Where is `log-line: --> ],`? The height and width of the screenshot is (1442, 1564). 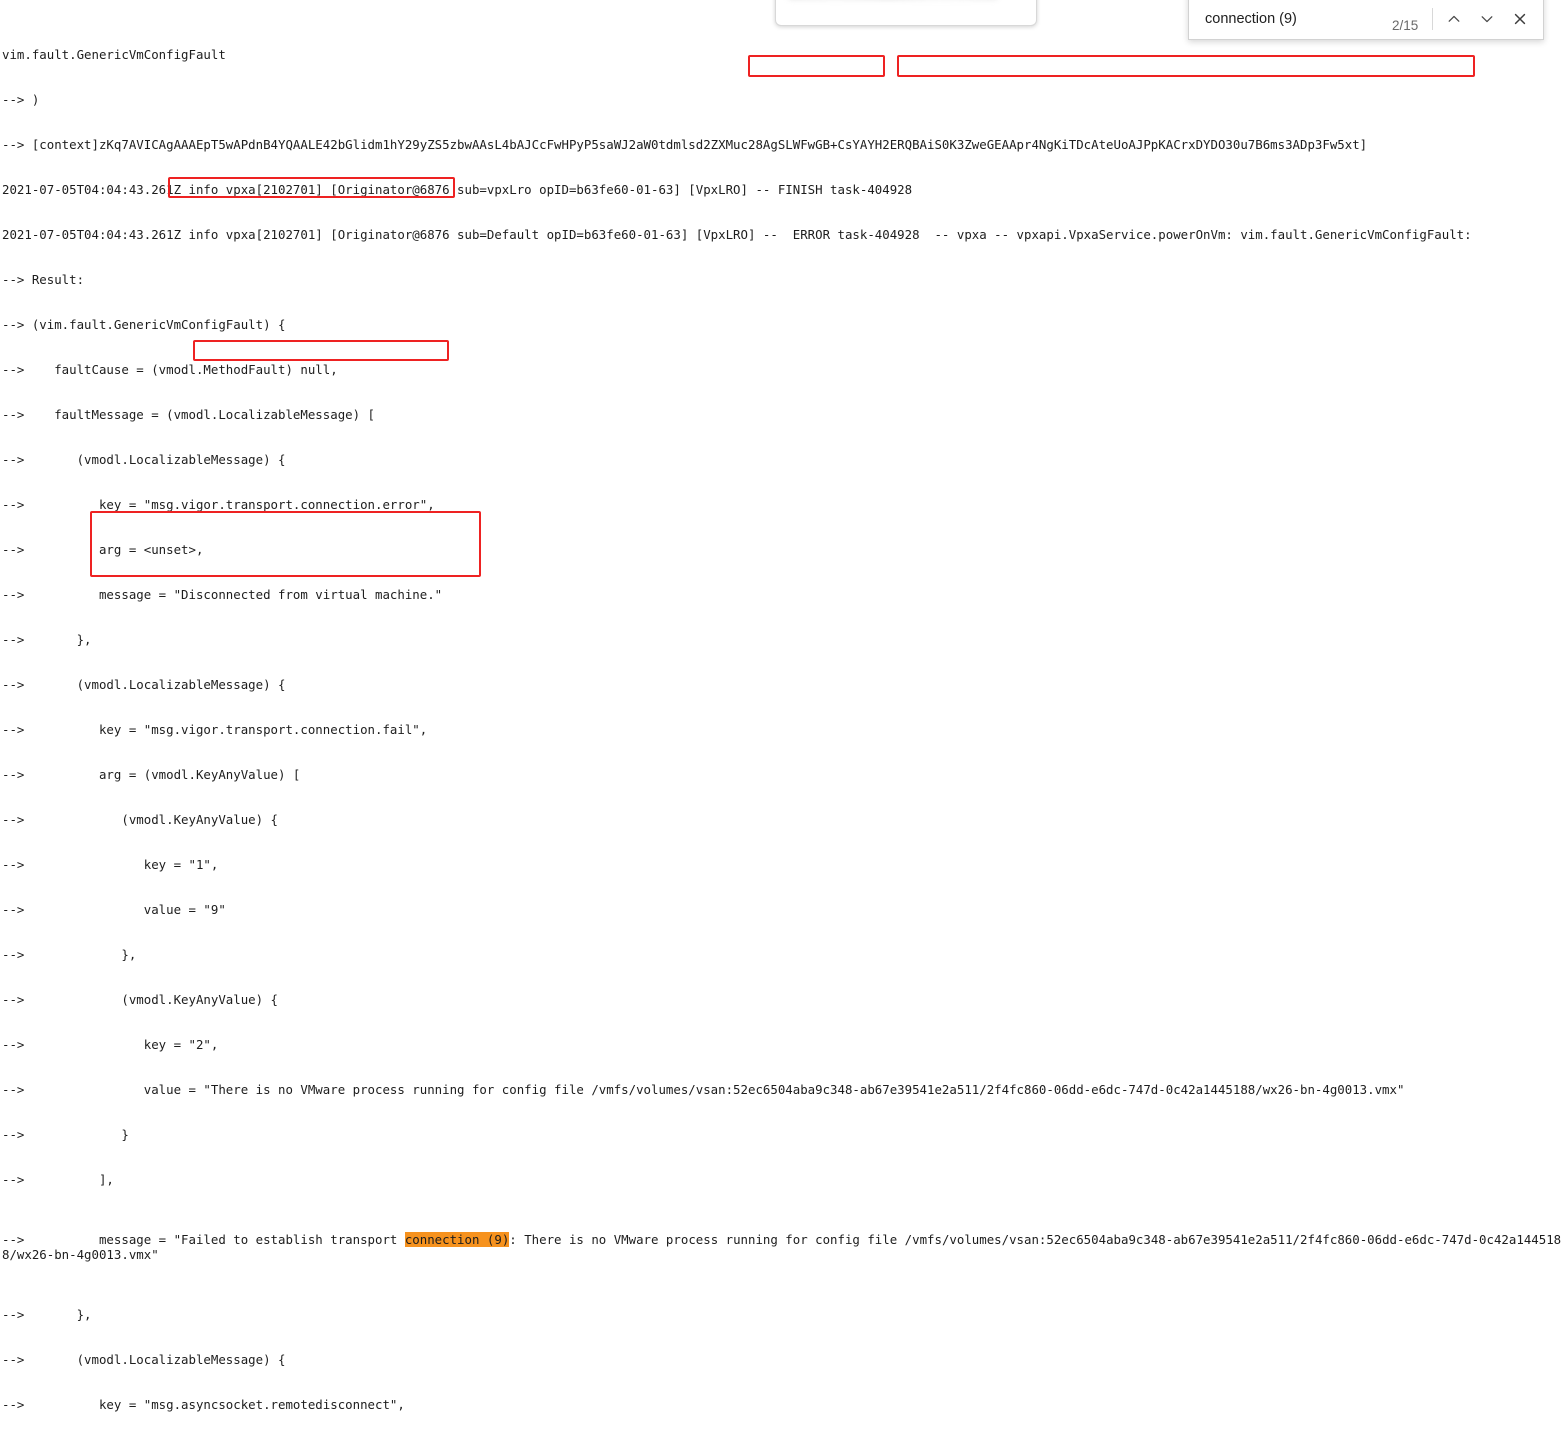 log-line: --> ], is located at coordinates (58, 1179).